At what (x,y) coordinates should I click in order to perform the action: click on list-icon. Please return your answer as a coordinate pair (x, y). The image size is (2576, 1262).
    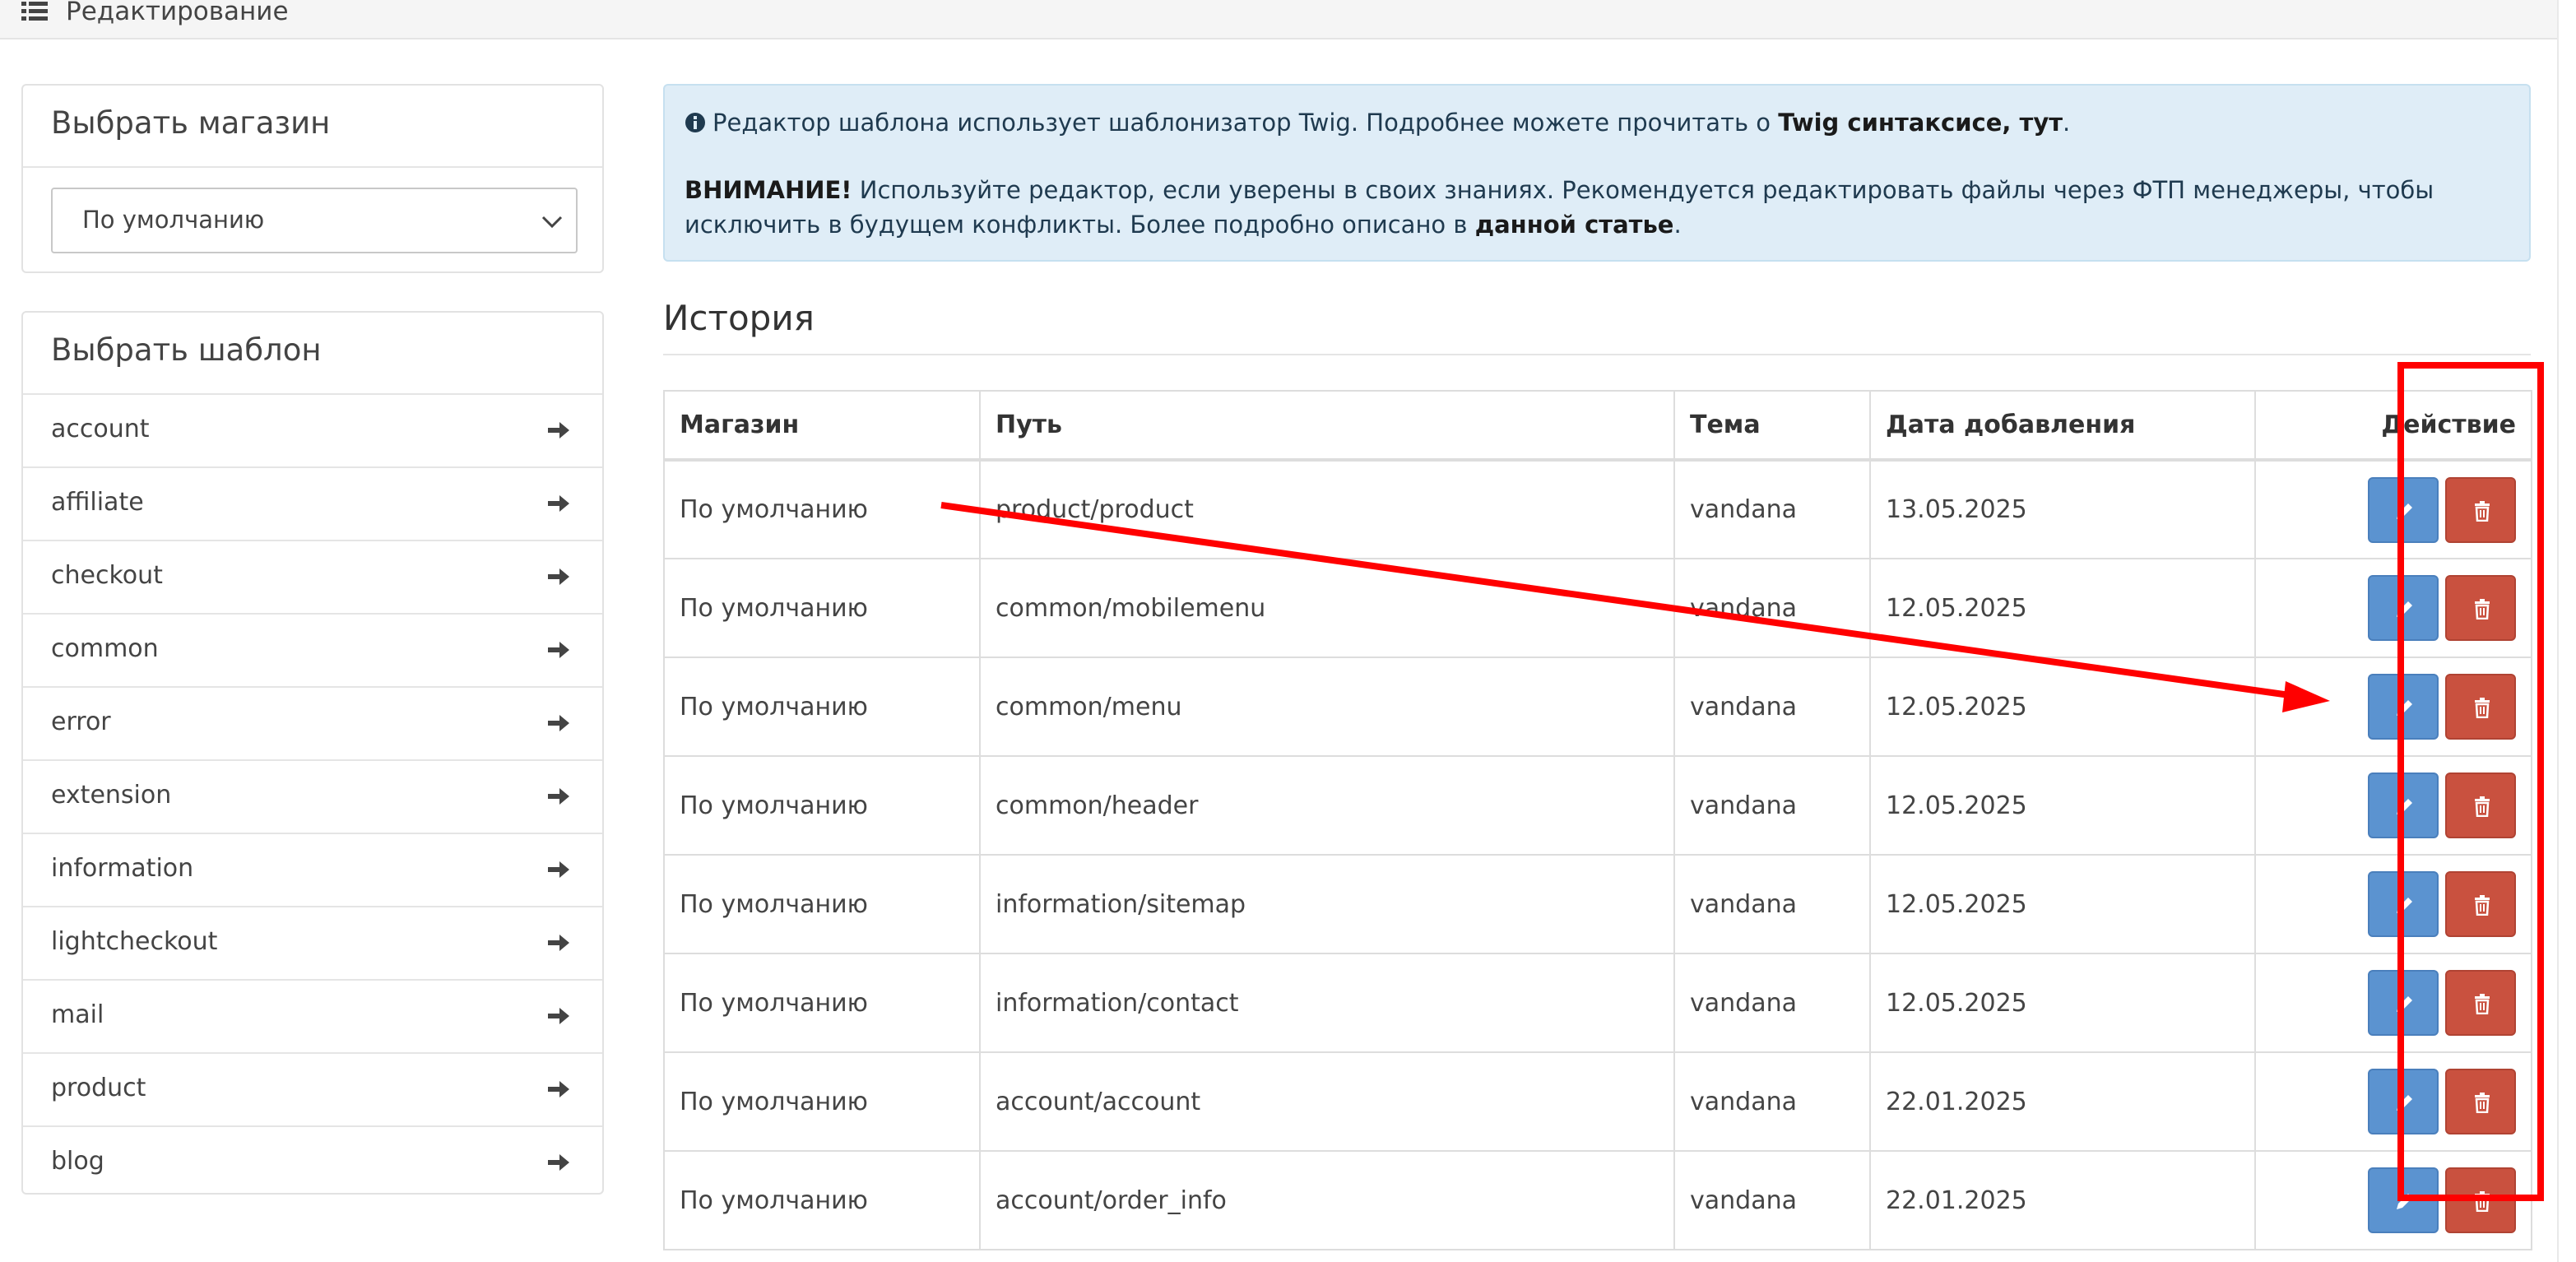
    Looking at the image, I should click on (34, 11).